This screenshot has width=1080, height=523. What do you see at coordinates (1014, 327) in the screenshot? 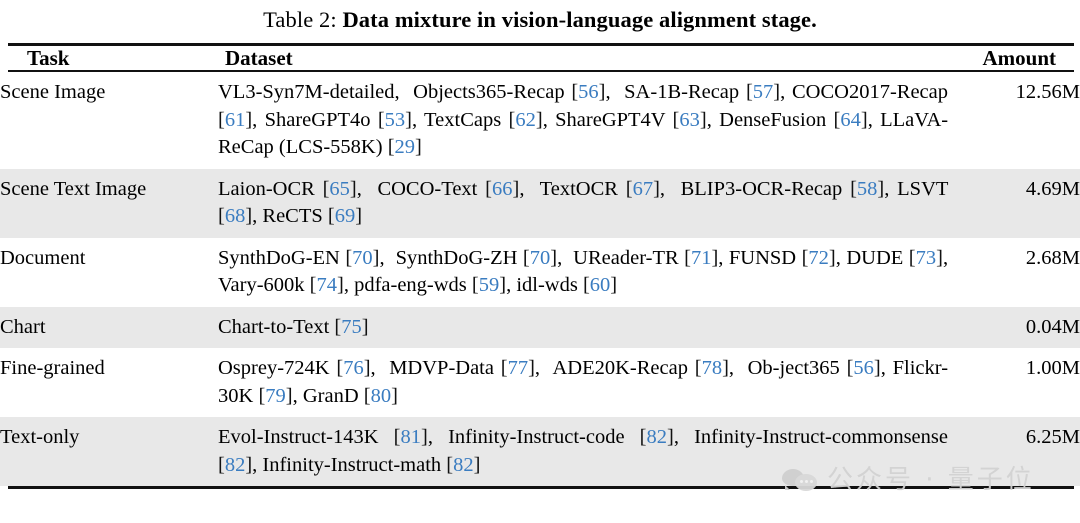
I see `cell-amount: 0.04M` at bounding box center [1014, 327].